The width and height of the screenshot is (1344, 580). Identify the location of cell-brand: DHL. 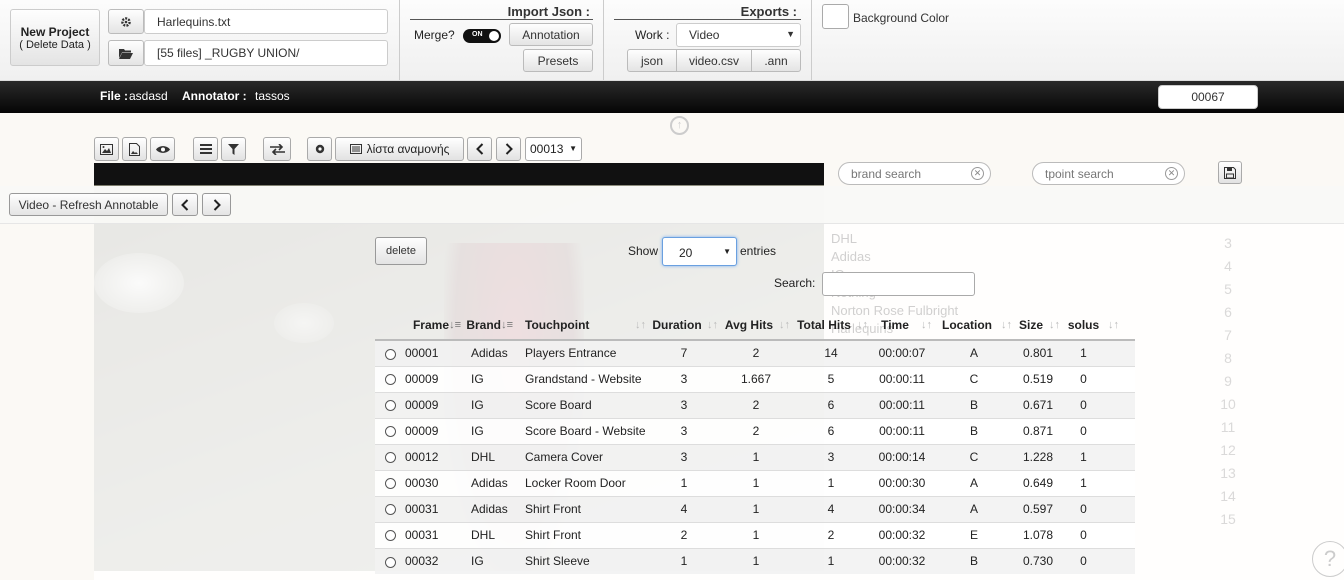
(489, 456).